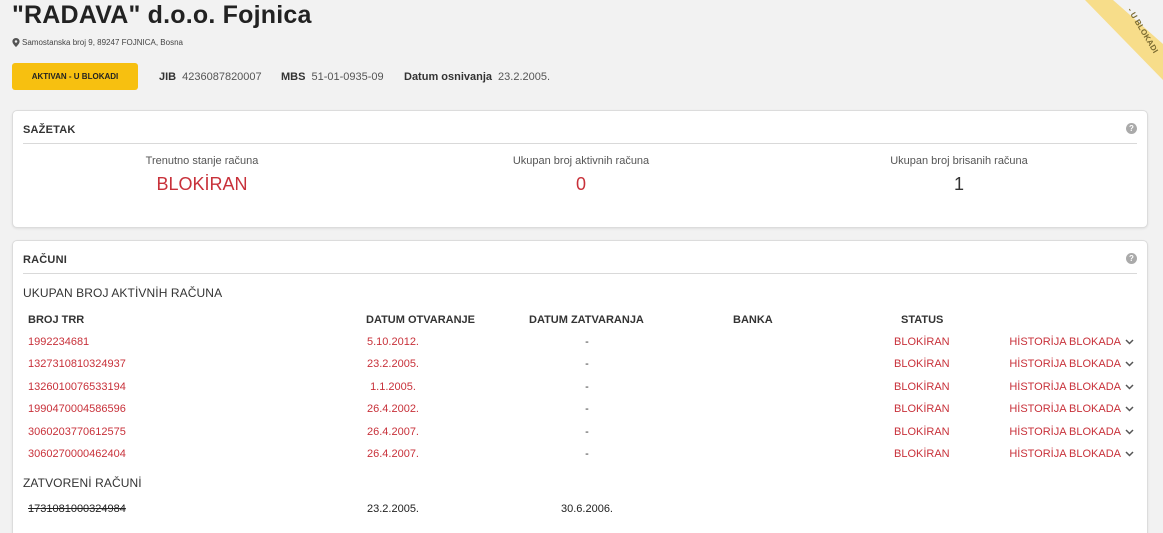 This screenshot has width=1163, height=533. I want to click on summary-title: SAŽETAK, so click(49, 130).